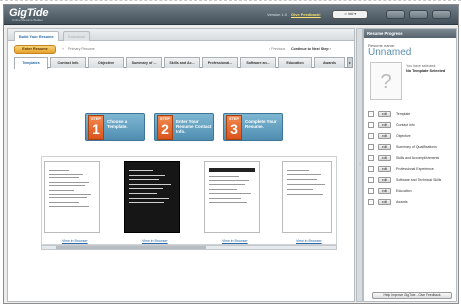  Describe the element at coordinates (181, 35) in the screenshot. I see `top-tab-bar: Build Your Resume Download` at that location.